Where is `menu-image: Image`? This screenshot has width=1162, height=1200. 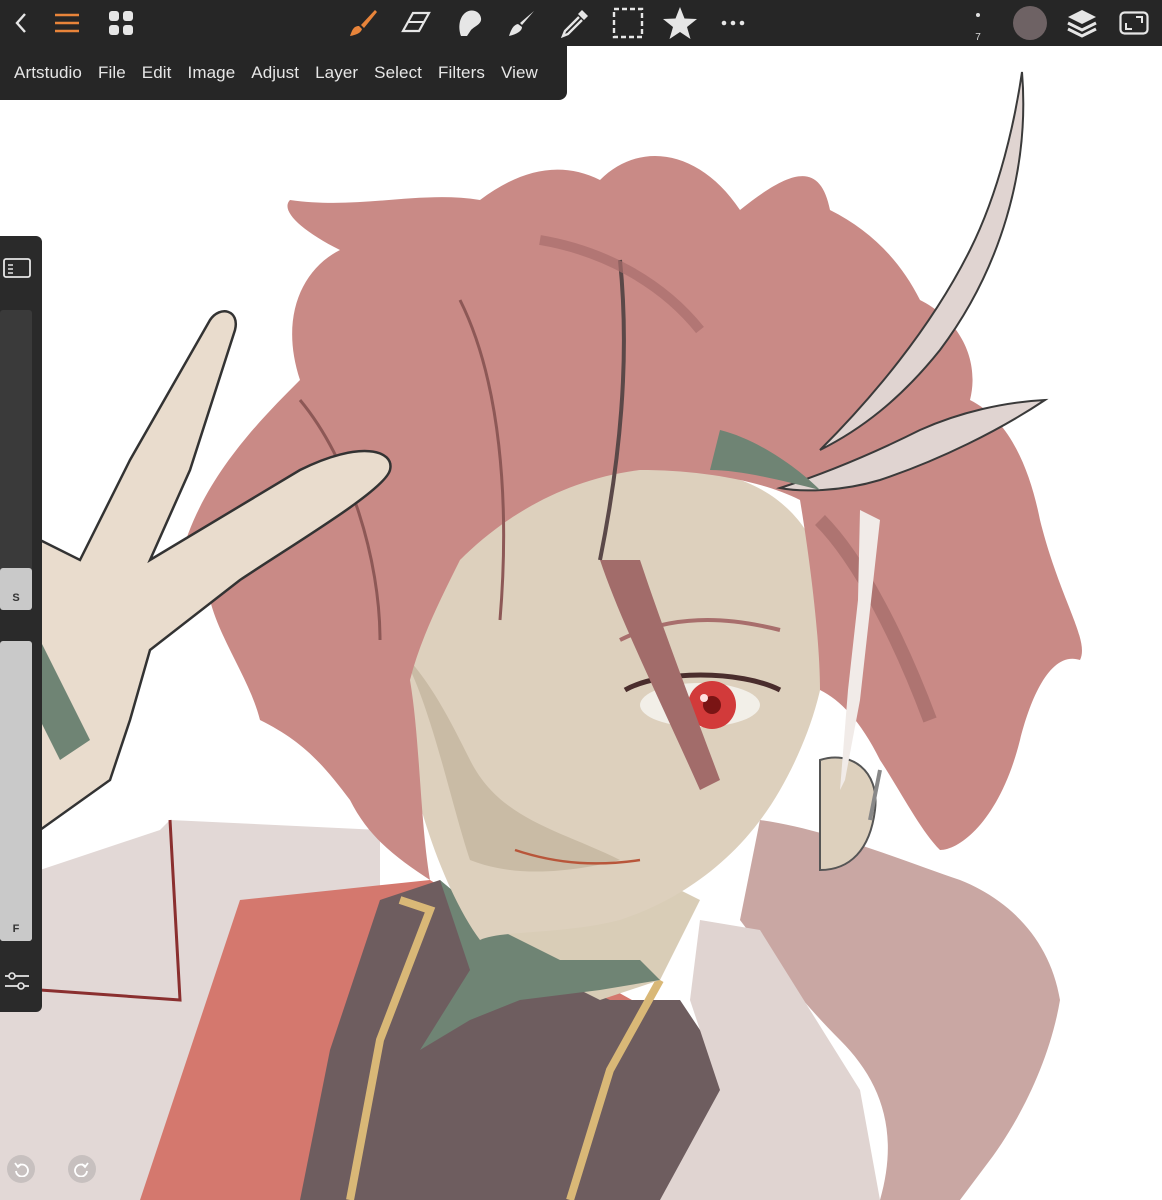
menu-image: Image is located at coordinates (212, 73).